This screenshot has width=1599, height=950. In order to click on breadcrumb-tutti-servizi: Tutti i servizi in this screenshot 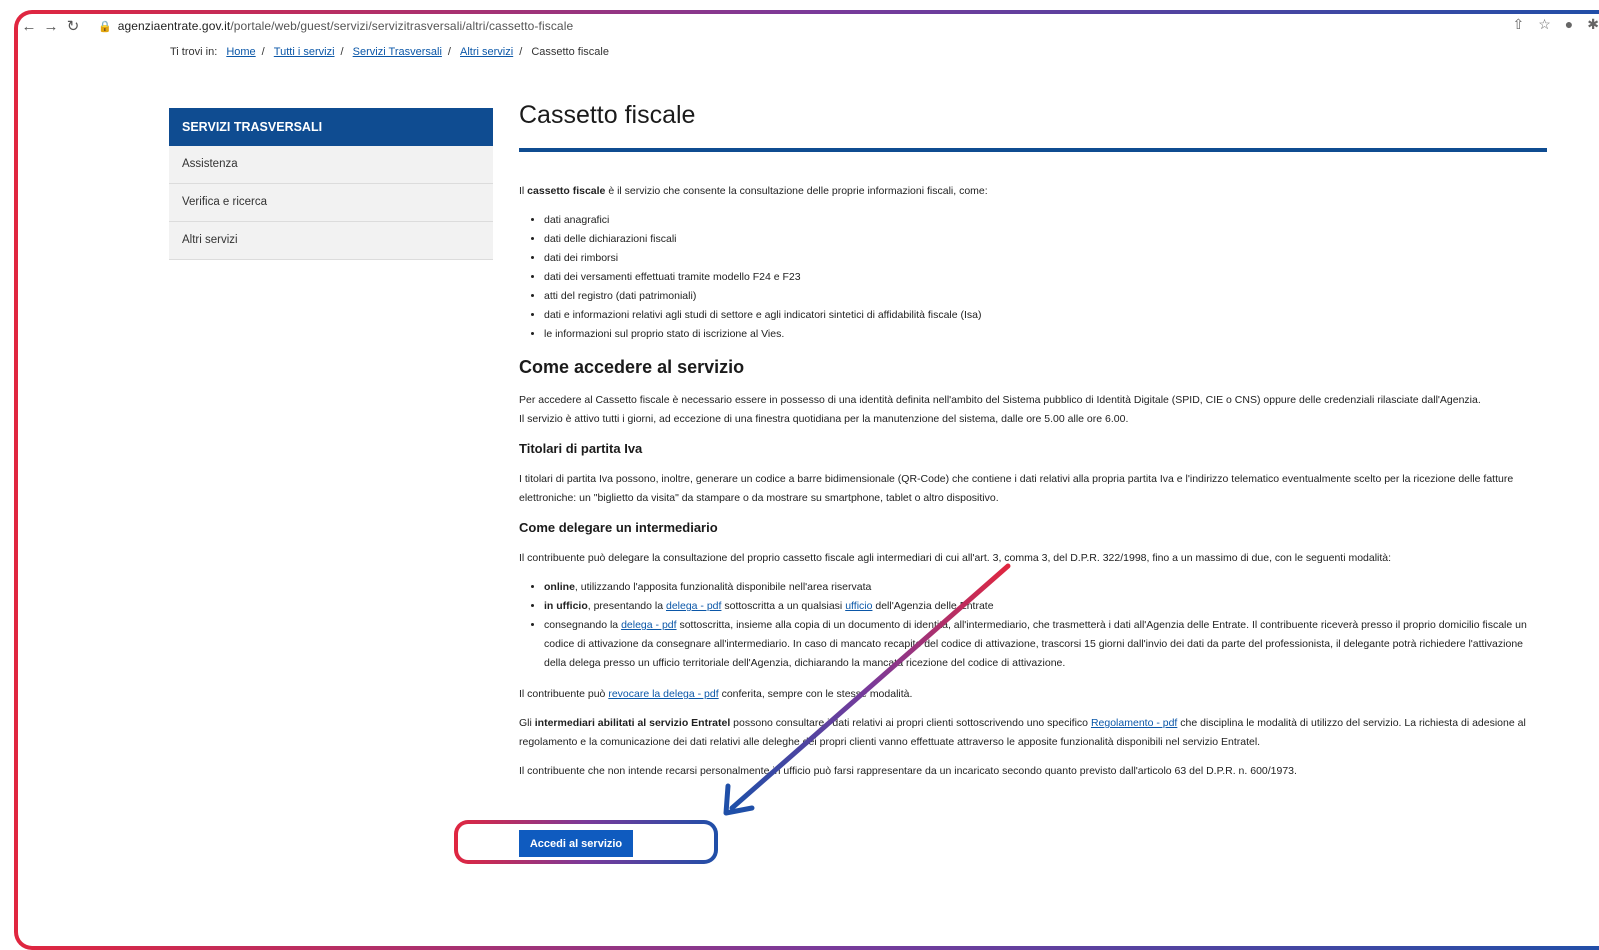, I will do `click(304, 52)`.